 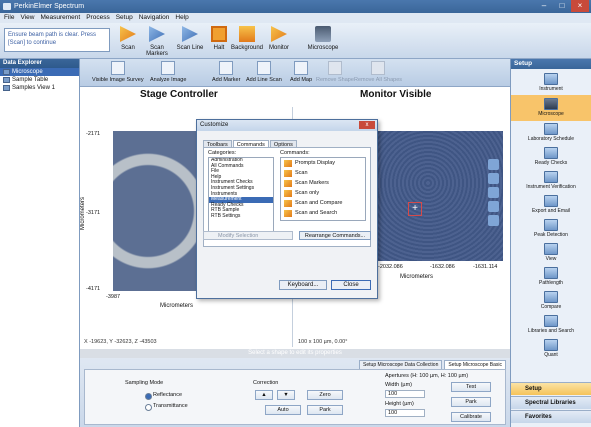 I want to click on setup-item-pathlength: Pathlength, so click(x=551, y=276).